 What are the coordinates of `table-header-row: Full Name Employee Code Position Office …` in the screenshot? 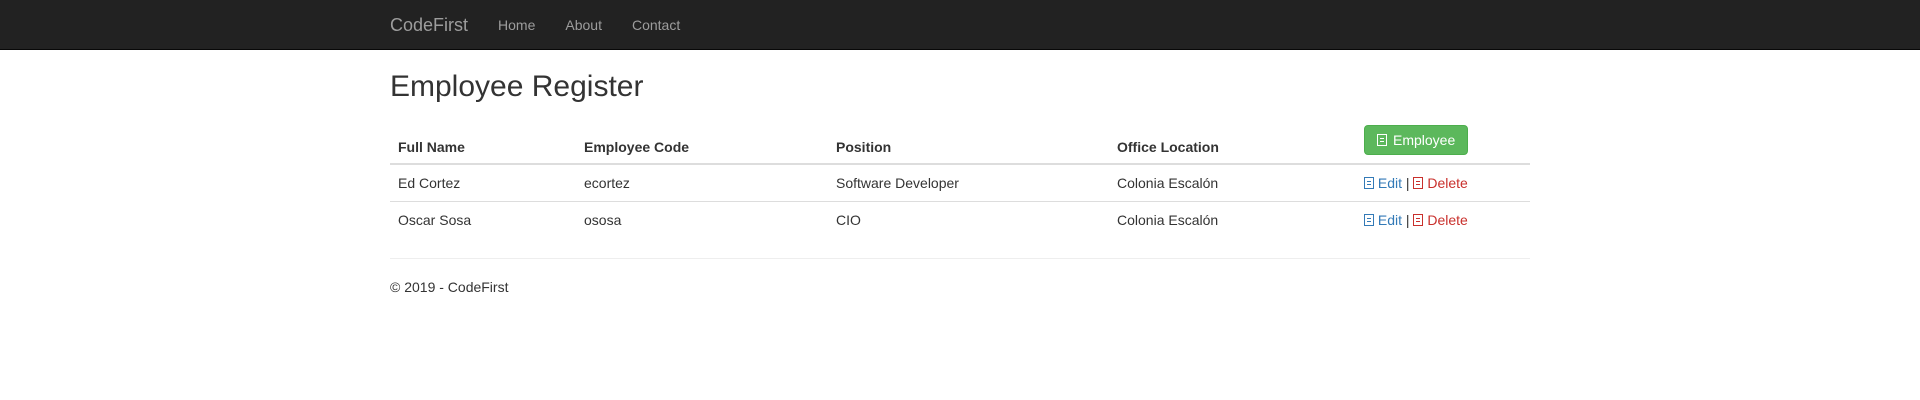 It's located at (960, 141).